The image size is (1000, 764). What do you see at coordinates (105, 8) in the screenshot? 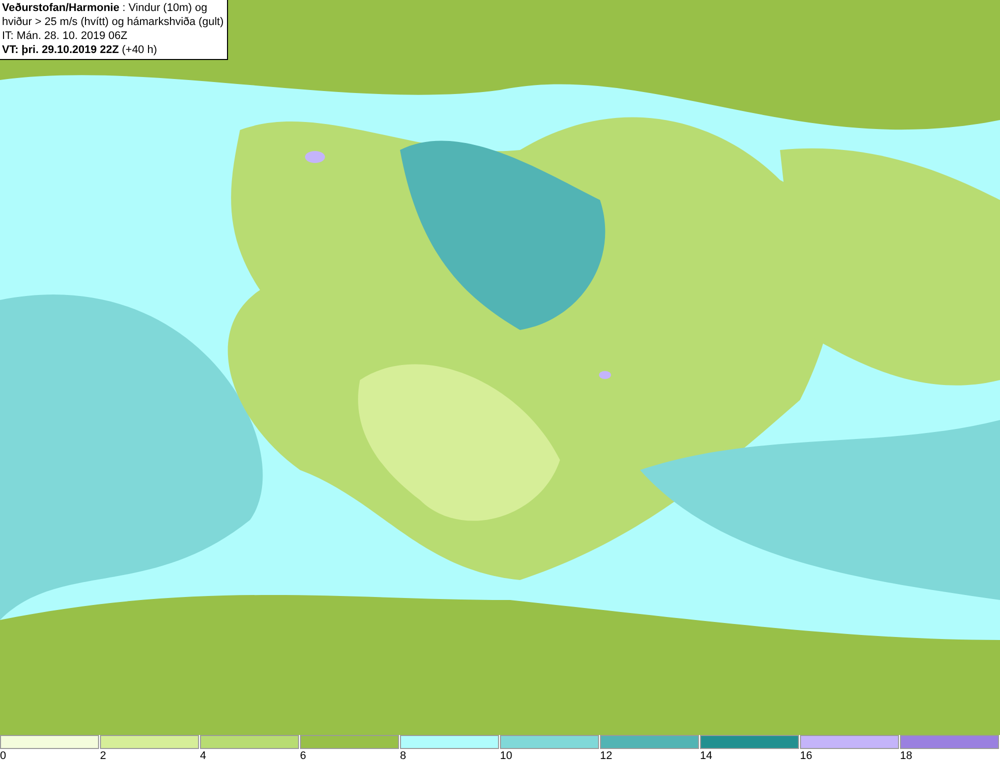
I see `caption-line: Veðurstofan/Harmonie : Vindur (10m) og` at bounding box center [105, 8].